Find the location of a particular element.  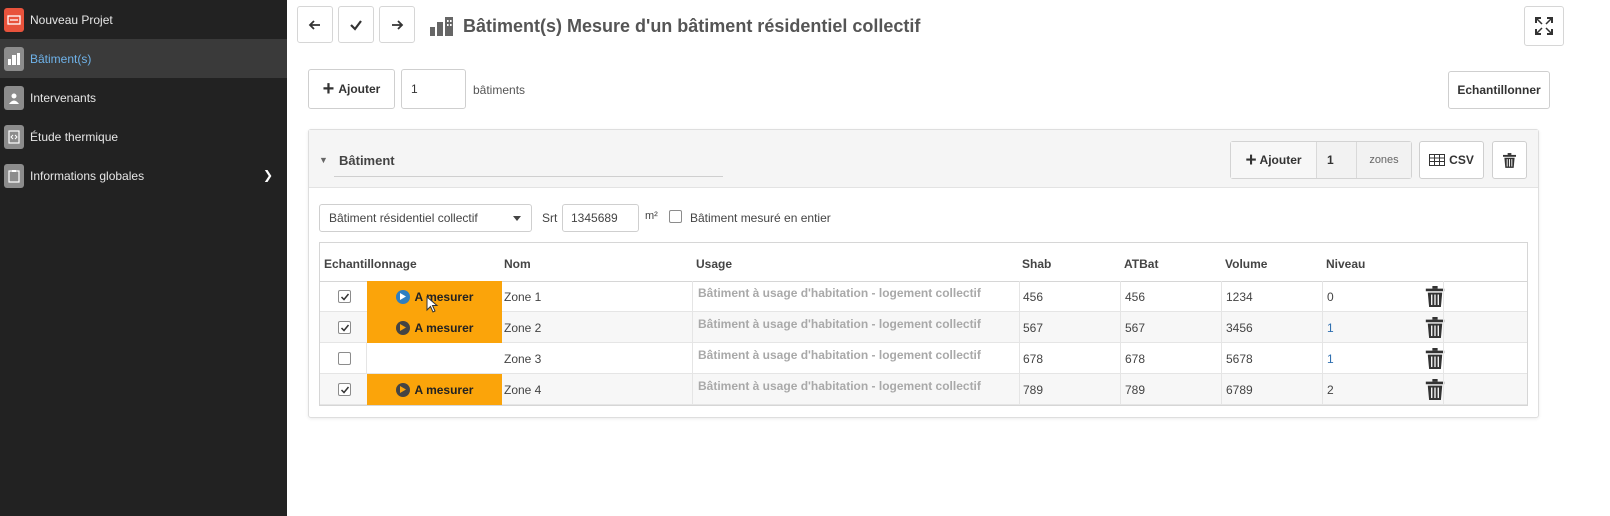

sample-button: Echantillonner is located at coordinates (1499, 90).